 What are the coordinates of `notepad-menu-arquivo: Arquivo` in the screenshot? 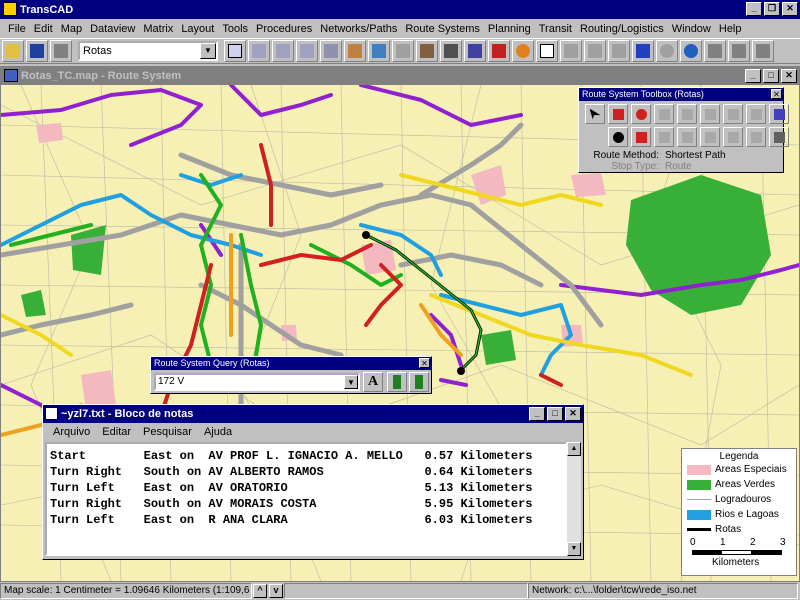 It's located at (71, 432).